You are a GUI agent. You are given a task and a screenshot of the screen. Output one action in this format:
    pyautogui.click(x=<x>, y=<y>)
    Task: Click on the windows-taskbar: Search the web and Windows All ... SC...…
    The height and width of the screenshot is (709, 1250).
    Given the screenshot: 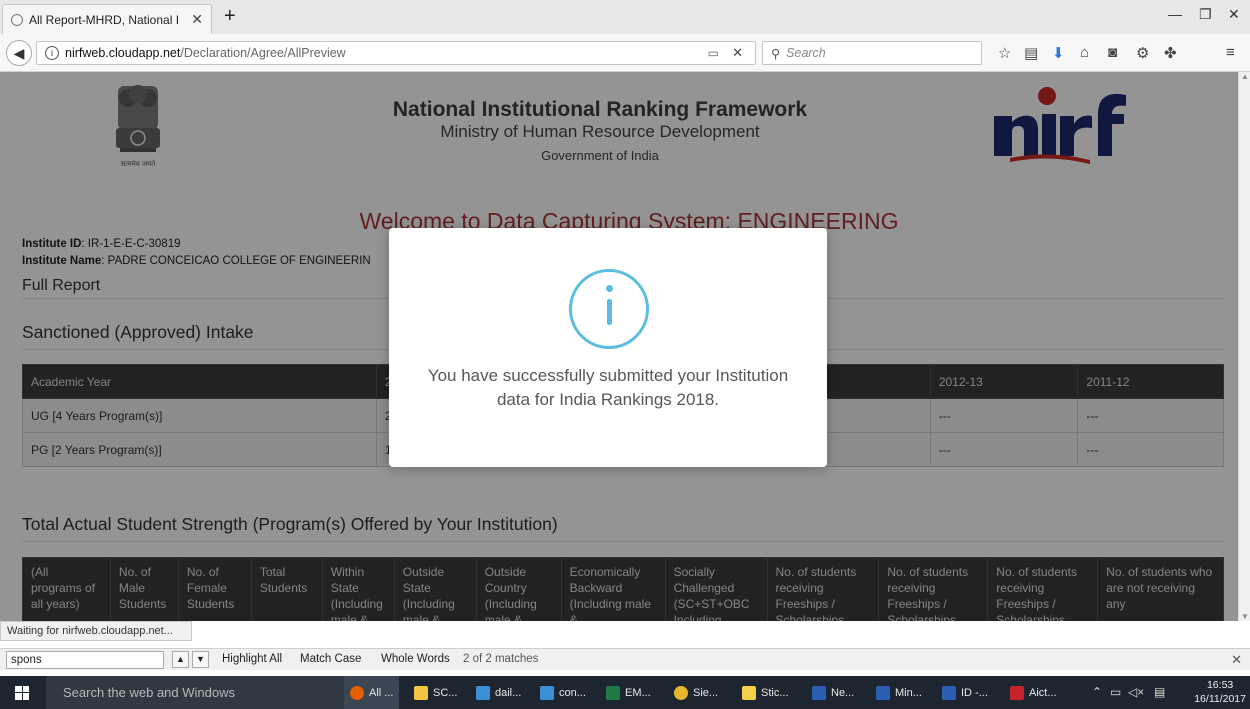 What is the action you would take?
    pyautogui.click(x=625, y=692)
    